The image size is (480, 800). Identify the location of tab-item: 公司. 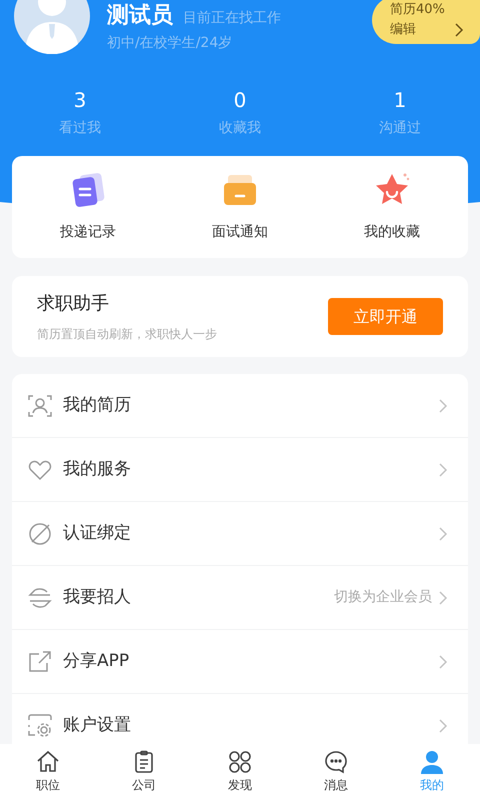
(144, 772).